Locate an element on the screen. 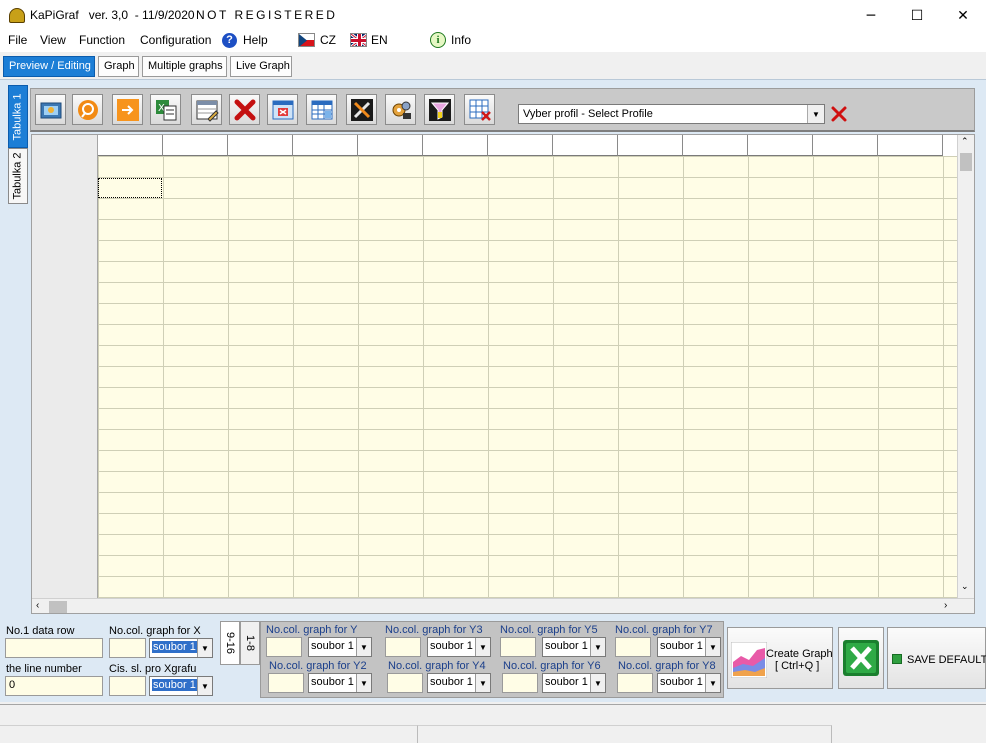 Image resolution: width=986 pixels, height=743 pixels. clear-table-icon is located at coordinates (282, 109).